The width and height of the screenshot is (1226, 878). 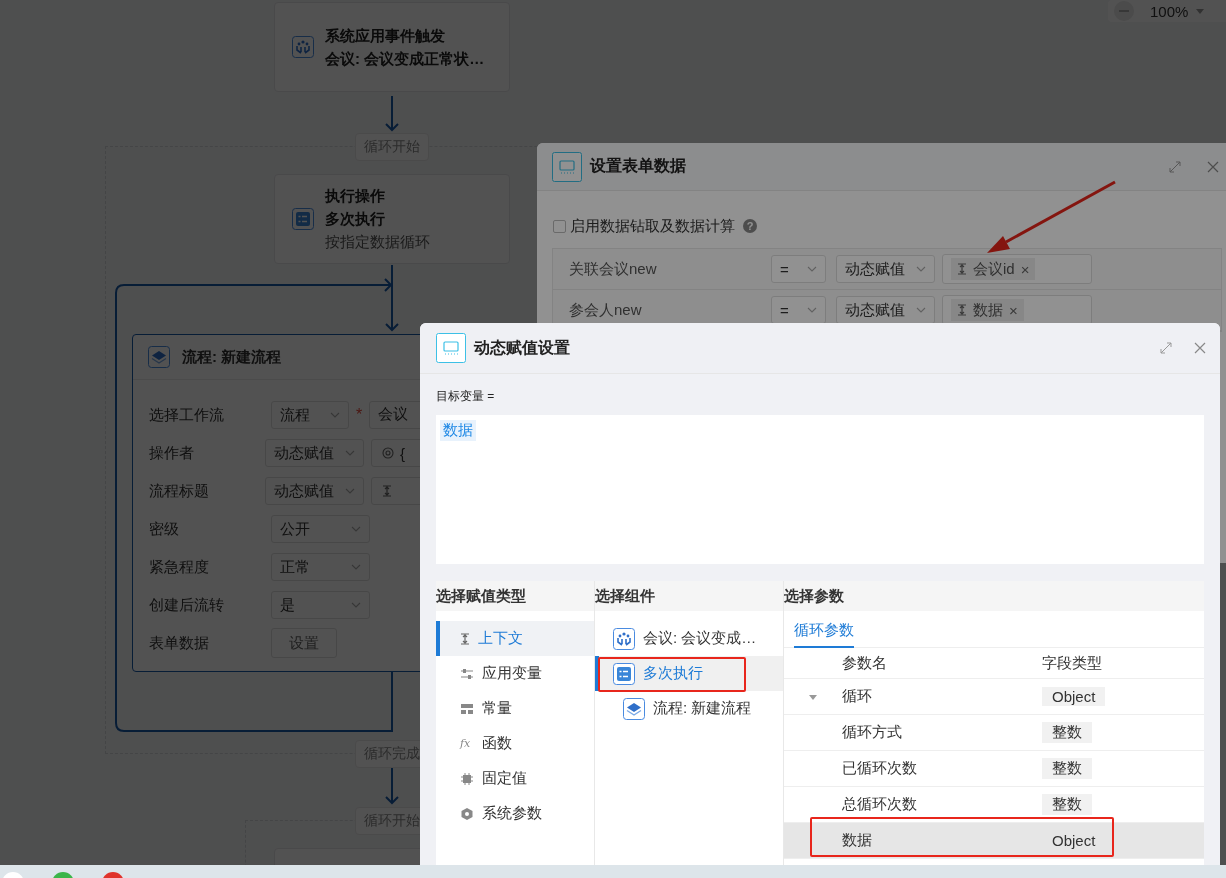 What do you see at coordinates (385, 35) in the screenshot?
I see `node-title: 系统应用事件触发` at bounding box center [385, 35].